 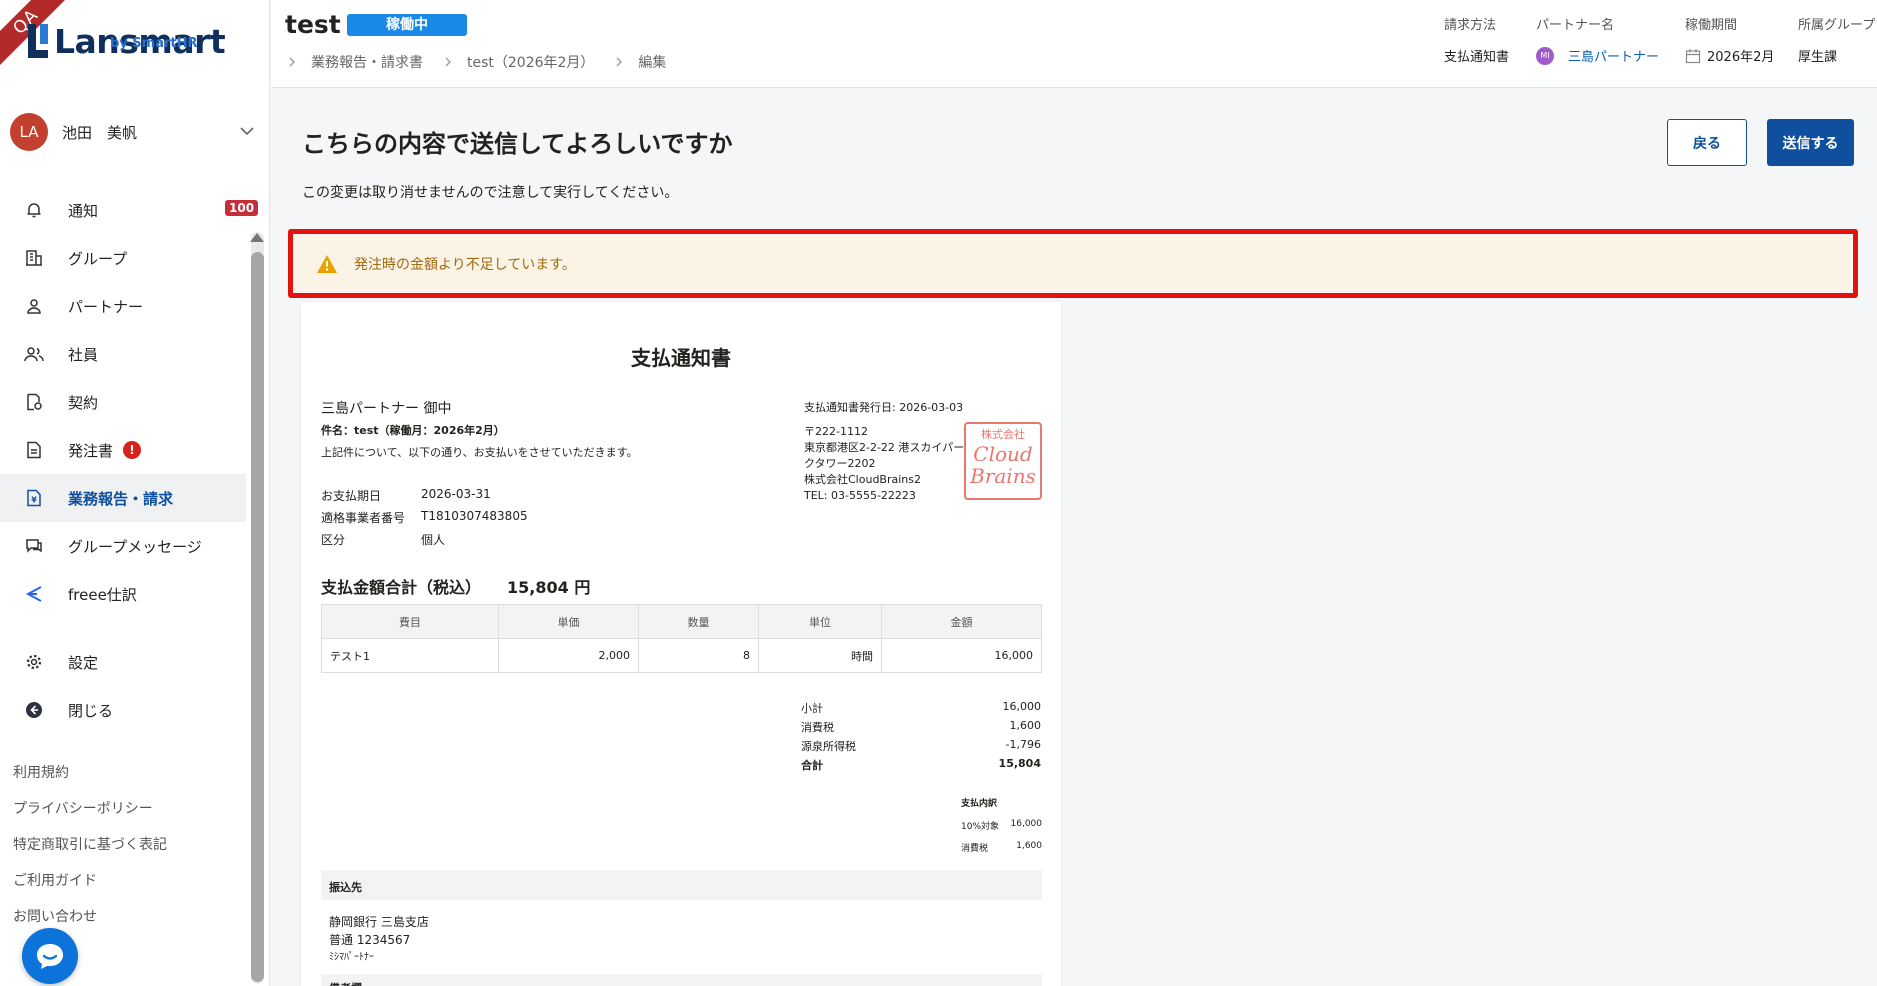 What do you see at coordinates (1693, 55) in the screenshot?
I see `calendar-icon` at bounding box center [1693, 55].